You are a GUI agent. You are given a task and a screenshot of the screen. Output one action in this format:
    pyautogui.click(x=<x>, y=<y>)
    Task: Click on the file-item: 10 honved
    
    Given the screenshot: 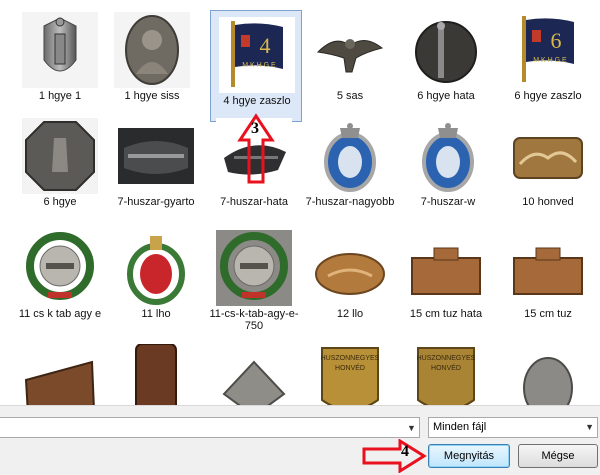 What is the action you would take?
    pyautogui.click(x=548, y=168)
    